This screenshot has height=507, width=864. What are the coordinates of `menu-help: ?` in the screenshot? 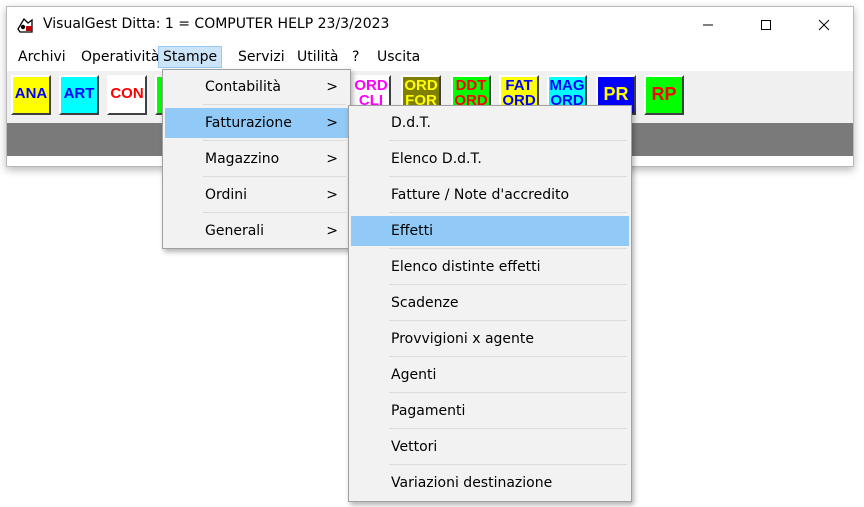 It's located at (355, 57).